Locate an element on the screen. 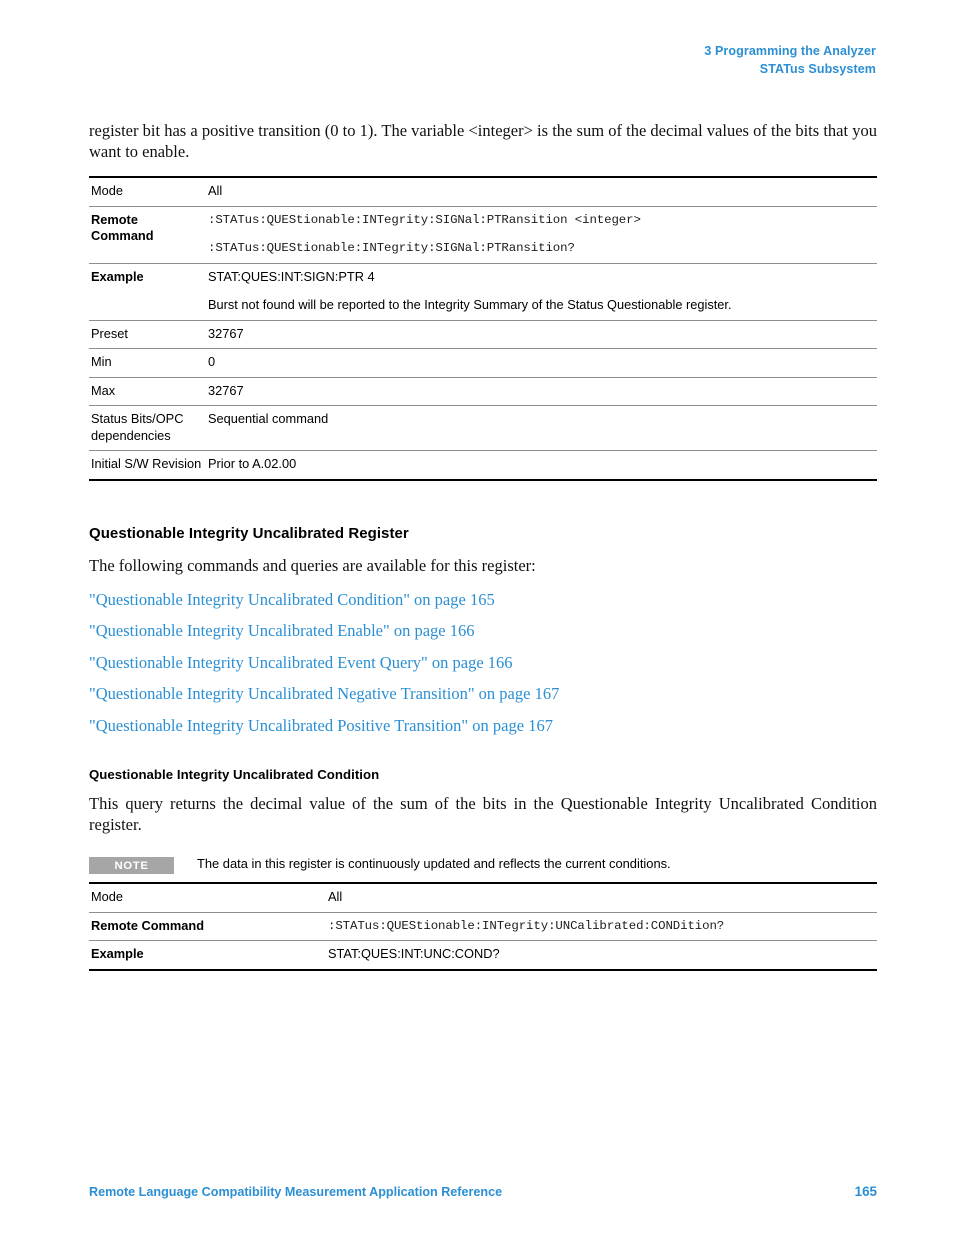 This screenshot has width=954, height=1235. table-row: Preset 32767 is located at coordinates (483, 334).